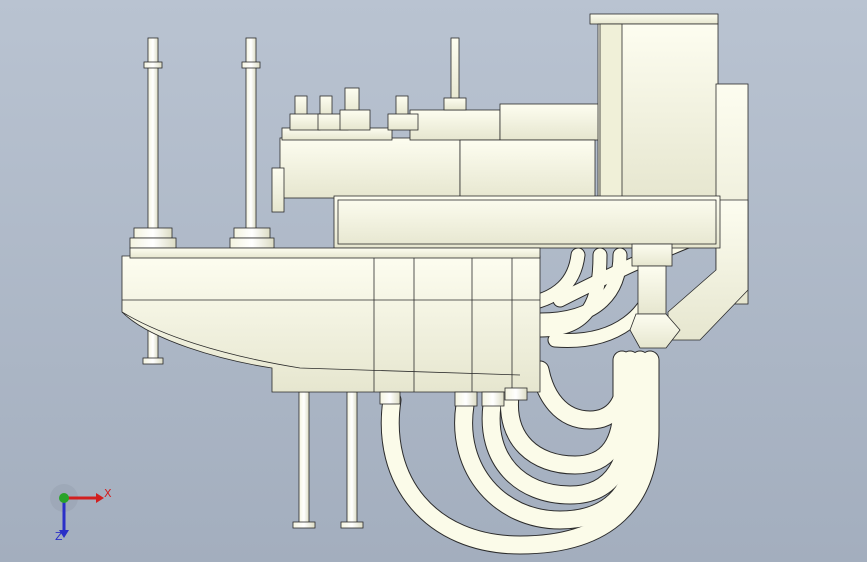  What do you see at coordinates (108, 493) in the screenshot?
I see `x-axis-label: X` at bounding box center [108, 493].